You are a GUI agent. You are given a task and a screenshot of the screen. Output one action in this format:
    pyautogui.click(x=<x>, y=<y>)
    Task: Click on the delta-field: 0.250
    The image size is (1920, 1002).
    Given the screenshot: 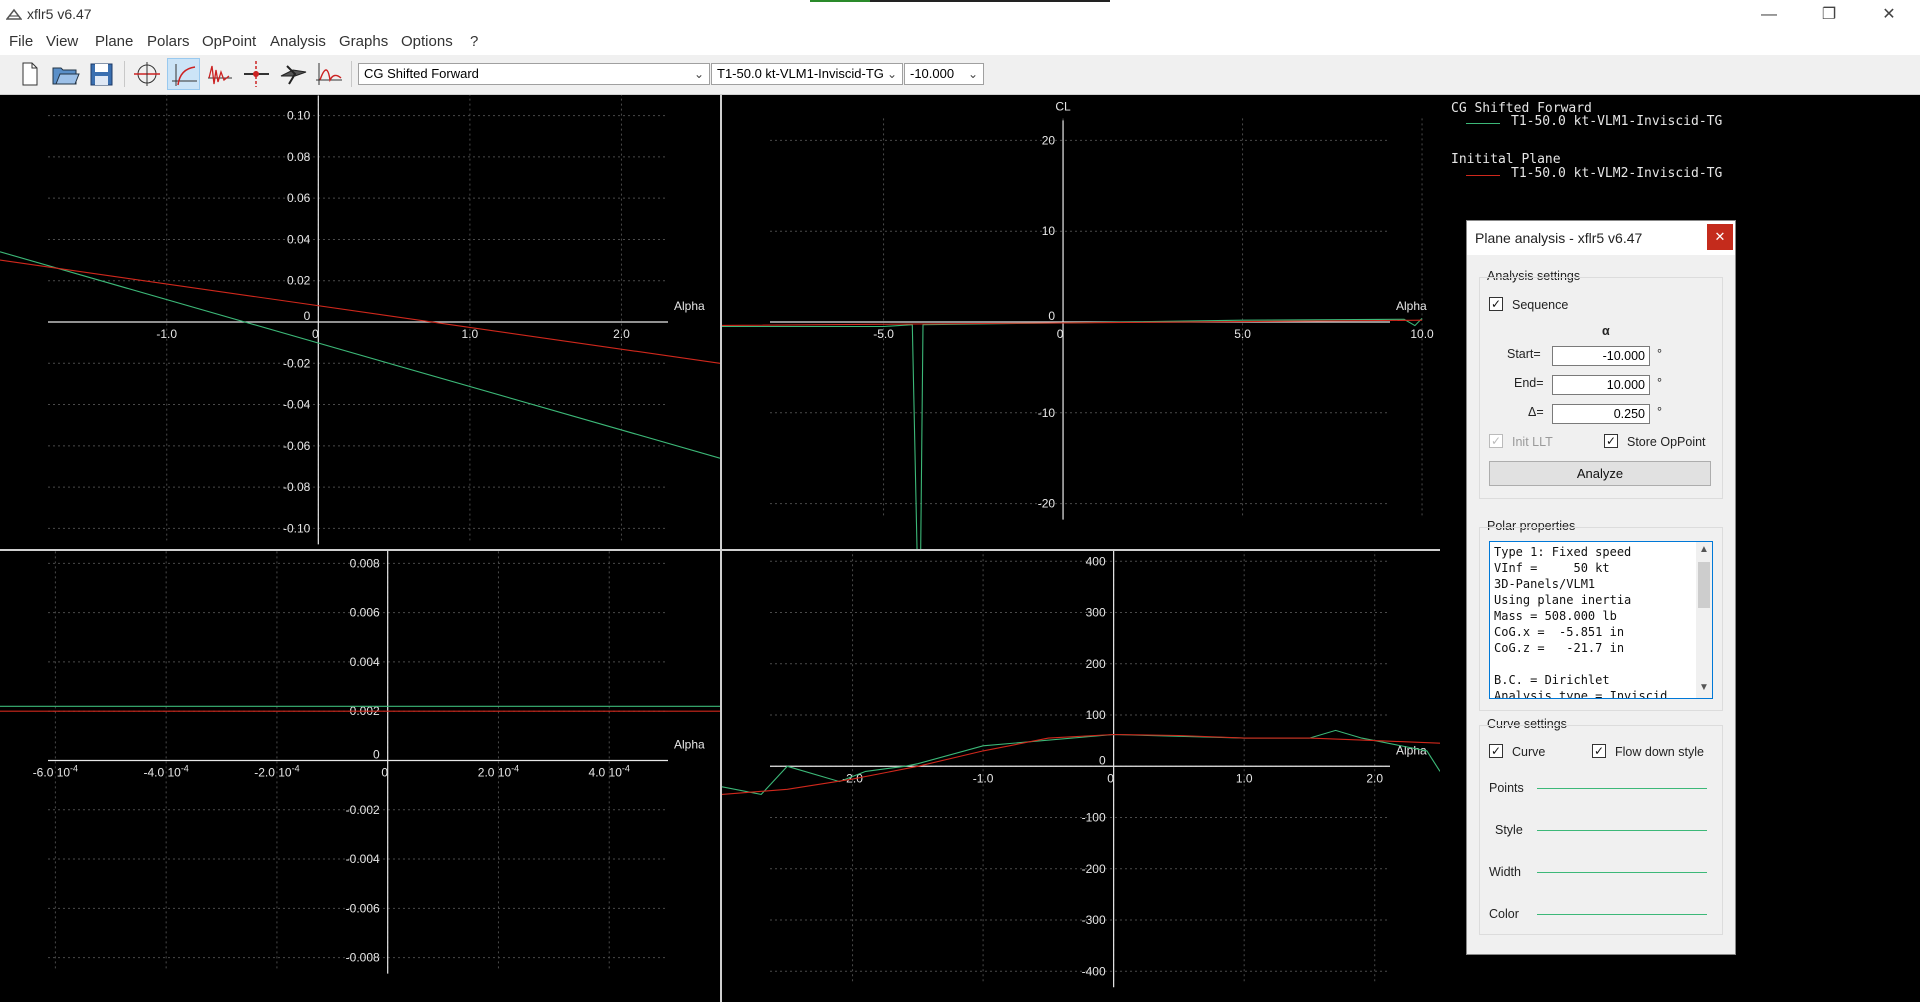 What is the action you would take?
    pyautogui.click(x=1601, y=414)
    